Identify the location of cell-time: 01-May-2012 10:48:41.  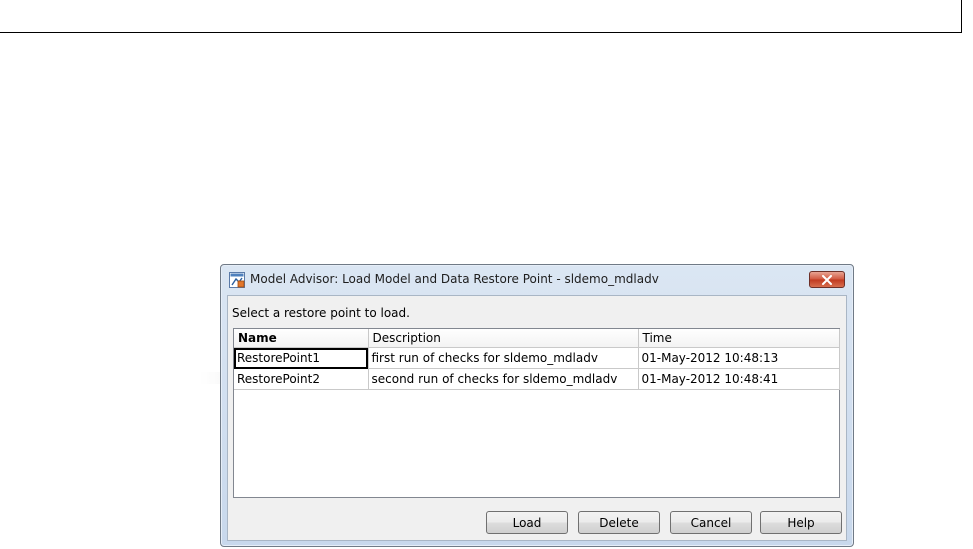
(739, 379).